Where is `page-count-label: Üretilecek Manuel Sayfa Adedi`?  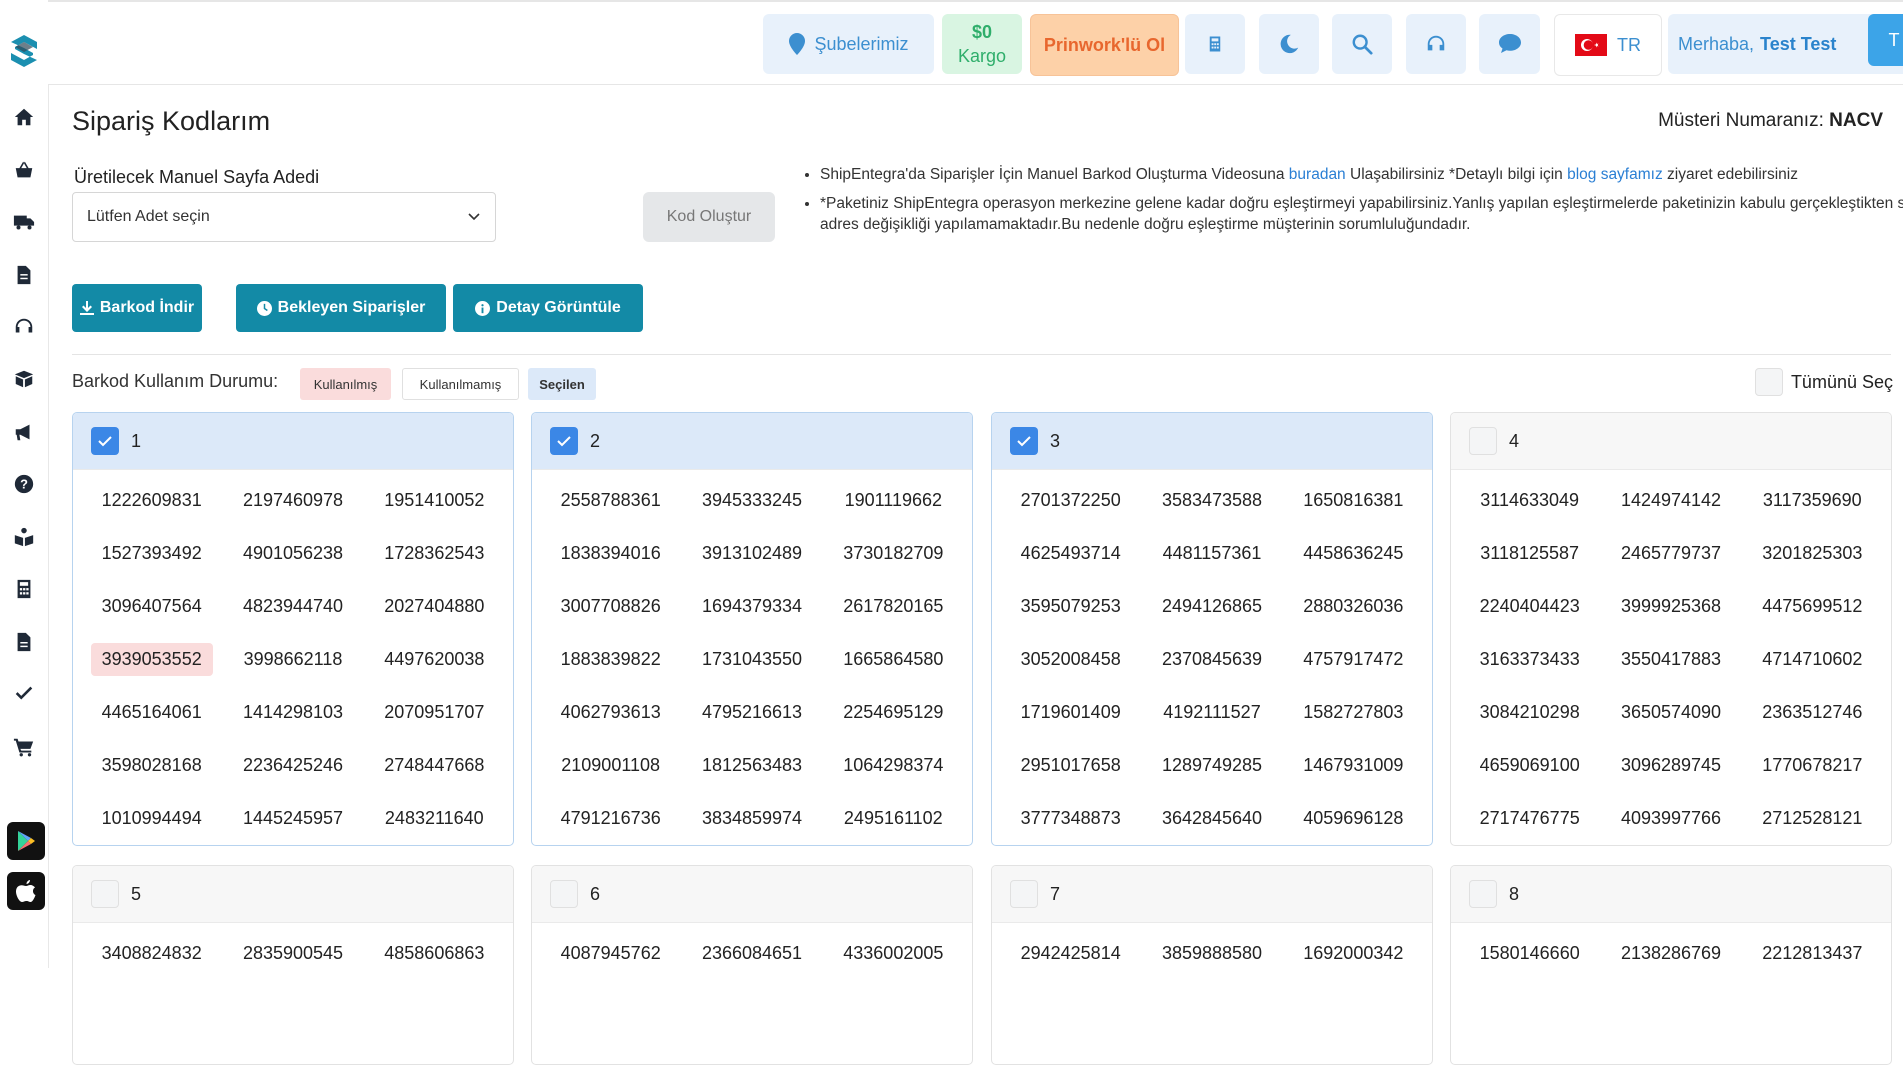 page-count-label: Üretilecek Manuel Sayfa Adedi is located at coordinates (197, 177).